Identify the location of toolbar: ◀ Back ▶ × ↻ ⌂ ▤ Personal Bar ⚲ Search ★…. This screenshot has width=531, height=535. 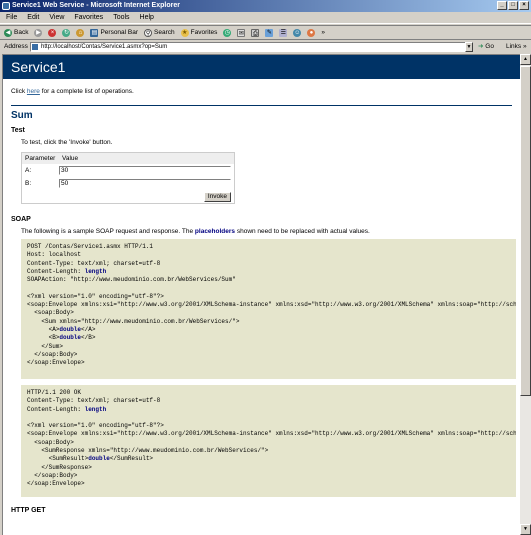
(265, 32).